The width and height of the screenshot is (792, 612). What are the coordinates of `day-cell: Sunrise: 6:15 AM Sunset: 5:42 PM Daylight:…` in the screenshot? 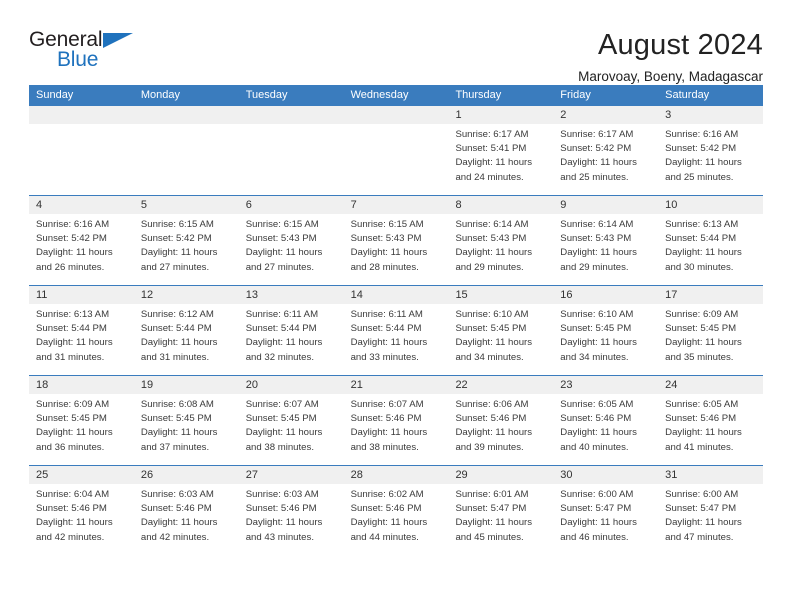 It's located at (186, 249).